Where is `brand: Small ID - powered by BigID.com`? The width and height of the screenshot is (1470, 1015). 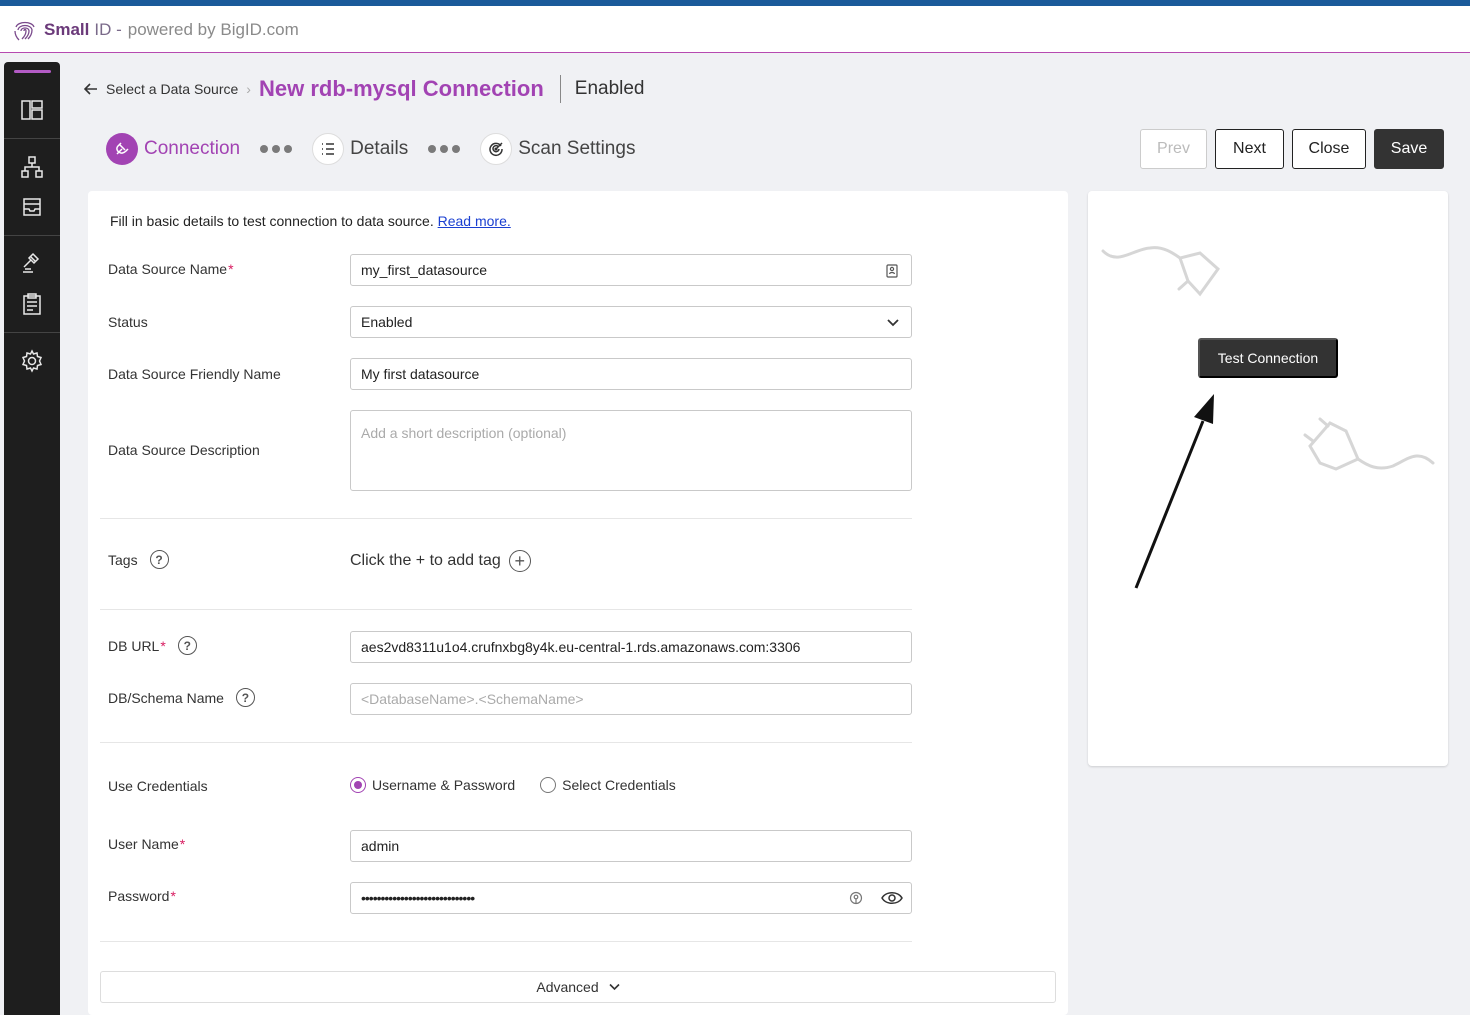
brand: Small ID - powered by BigID.com is located at coordinates (155, 30).